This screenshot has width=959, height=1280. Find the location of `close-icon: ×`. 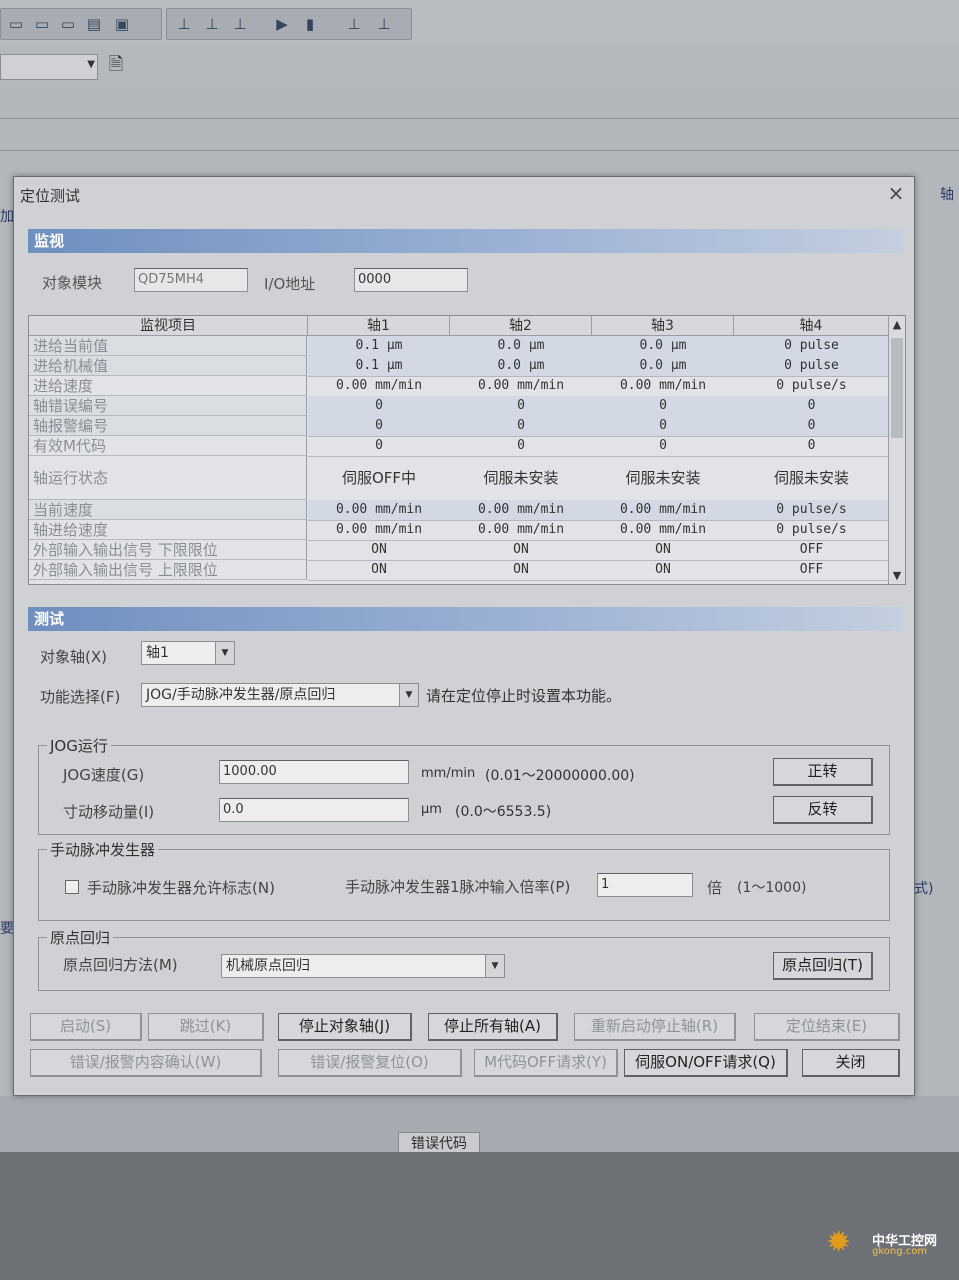

close-icon: × is located at coordinates (896, 193).